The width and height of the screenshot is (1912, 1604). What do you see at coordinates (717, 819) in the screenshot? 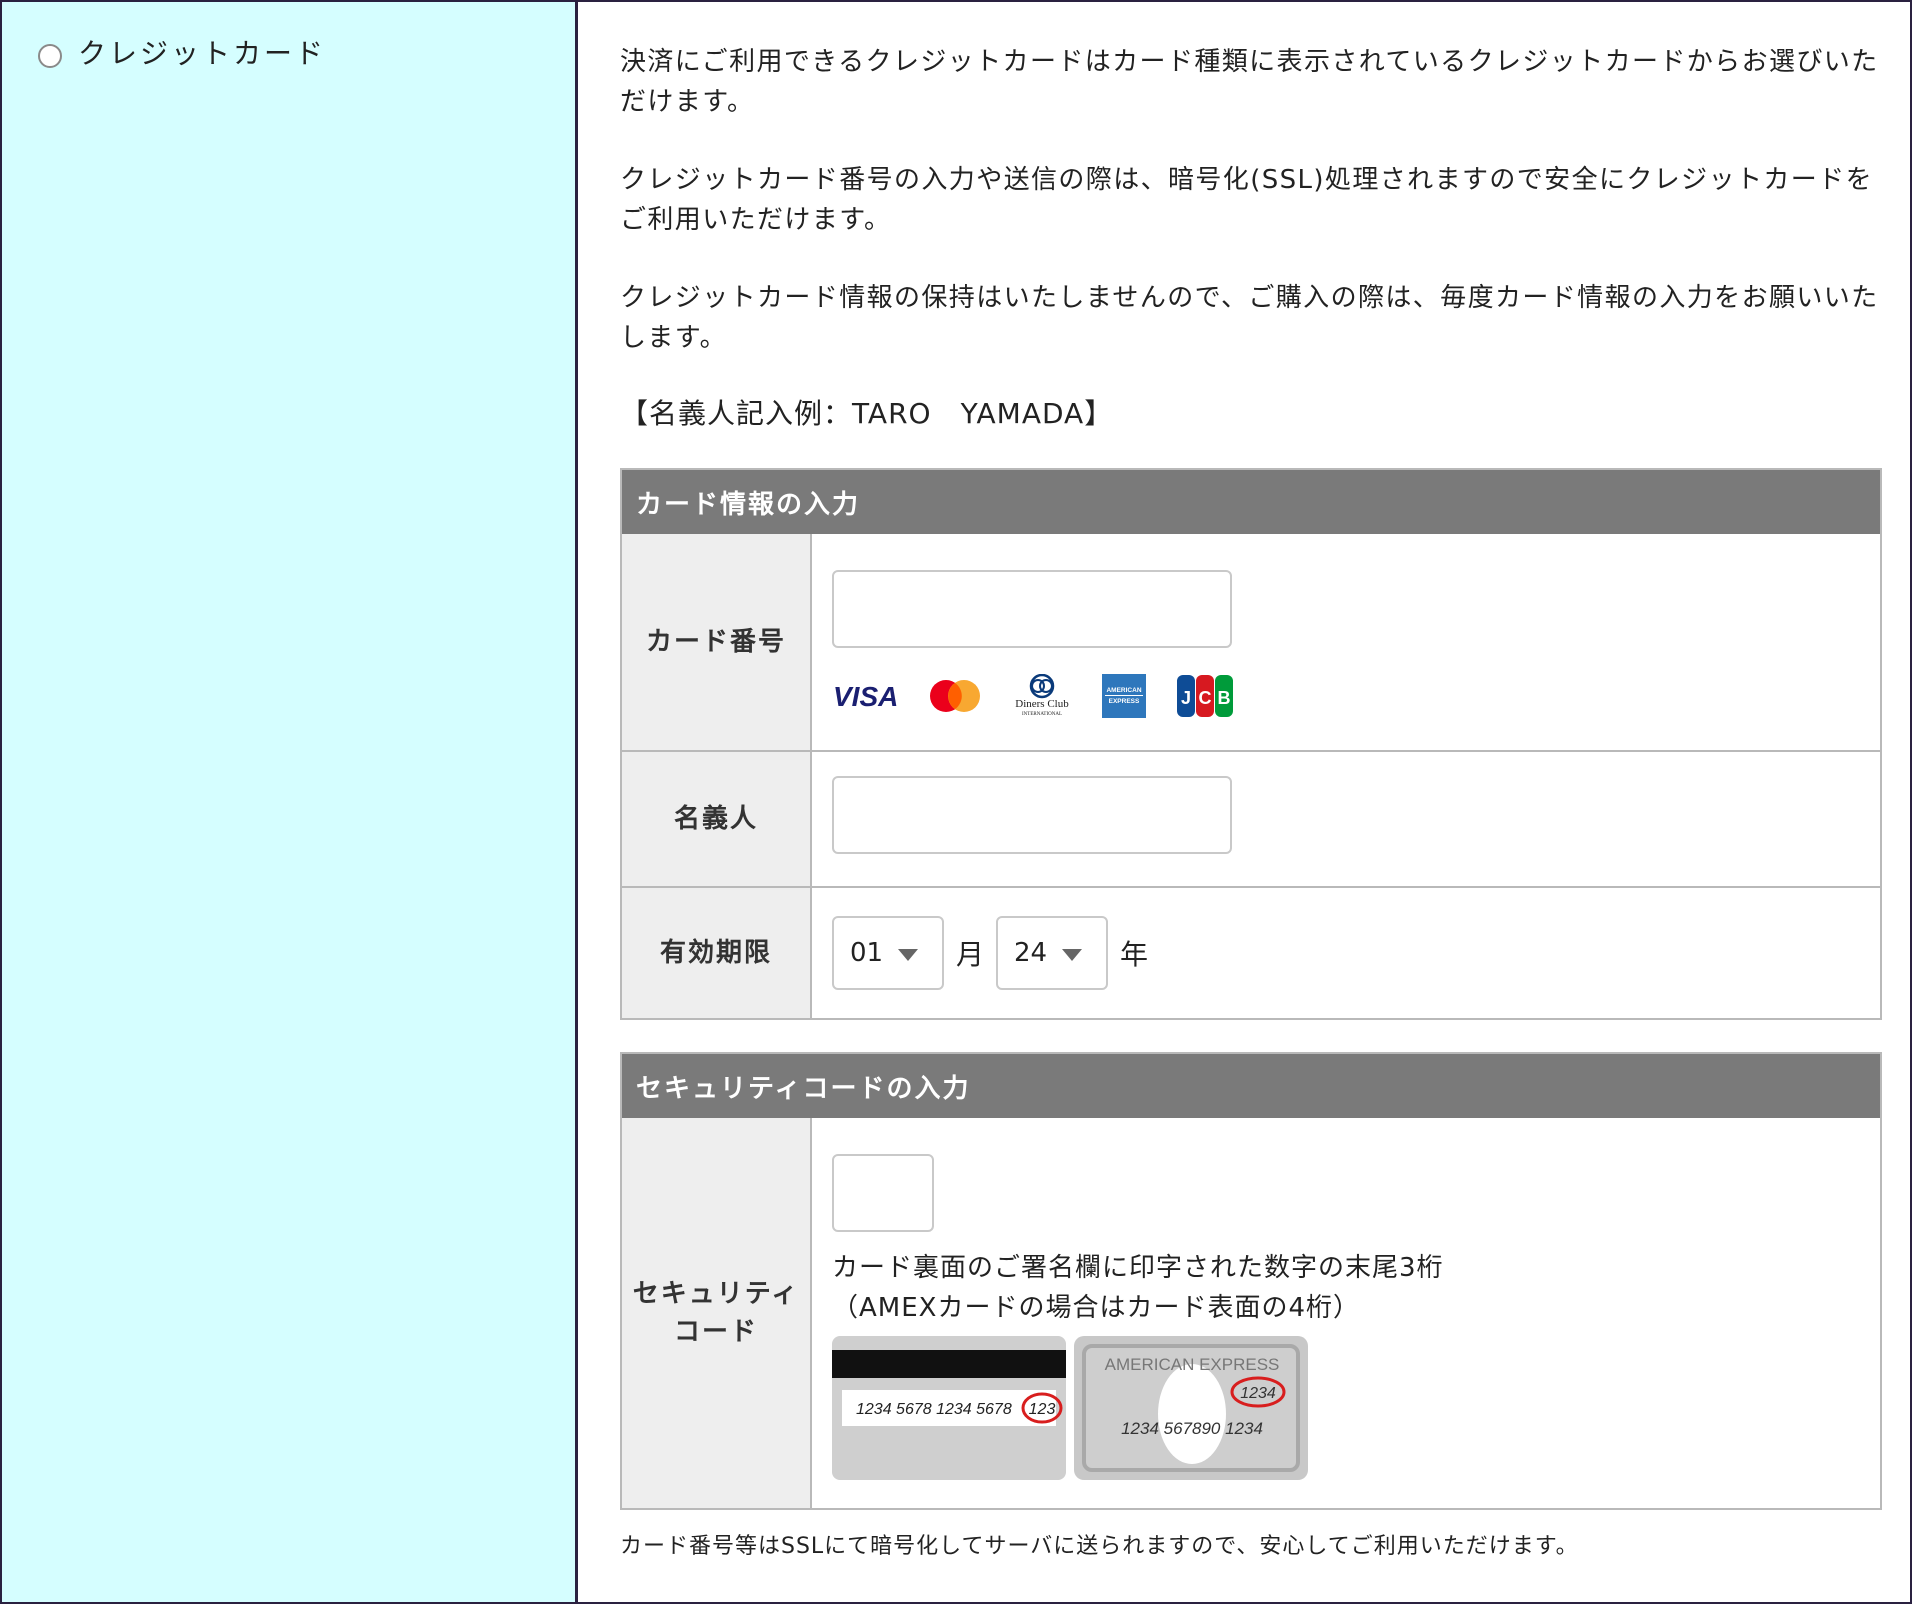
I see `holder-label: 名義人` at bounding box center [717, 819].